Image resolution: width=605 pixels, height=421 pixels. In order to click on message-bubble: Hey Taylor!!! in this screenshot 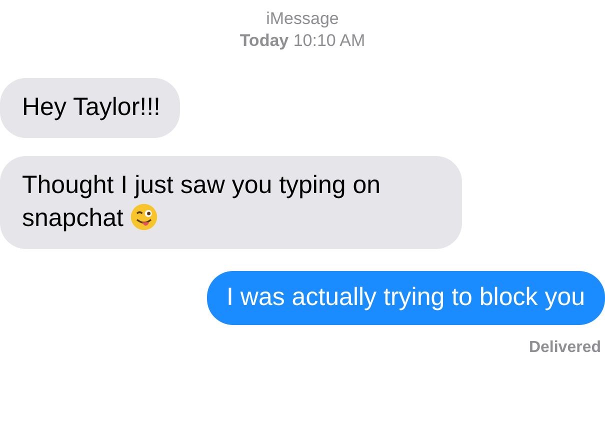, I will do `click(90, 108)`.